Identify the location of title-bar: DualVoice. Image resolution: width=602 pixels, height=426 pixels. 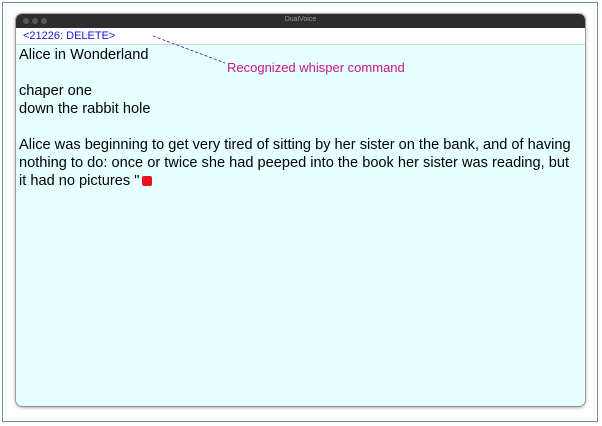
(300, 21).